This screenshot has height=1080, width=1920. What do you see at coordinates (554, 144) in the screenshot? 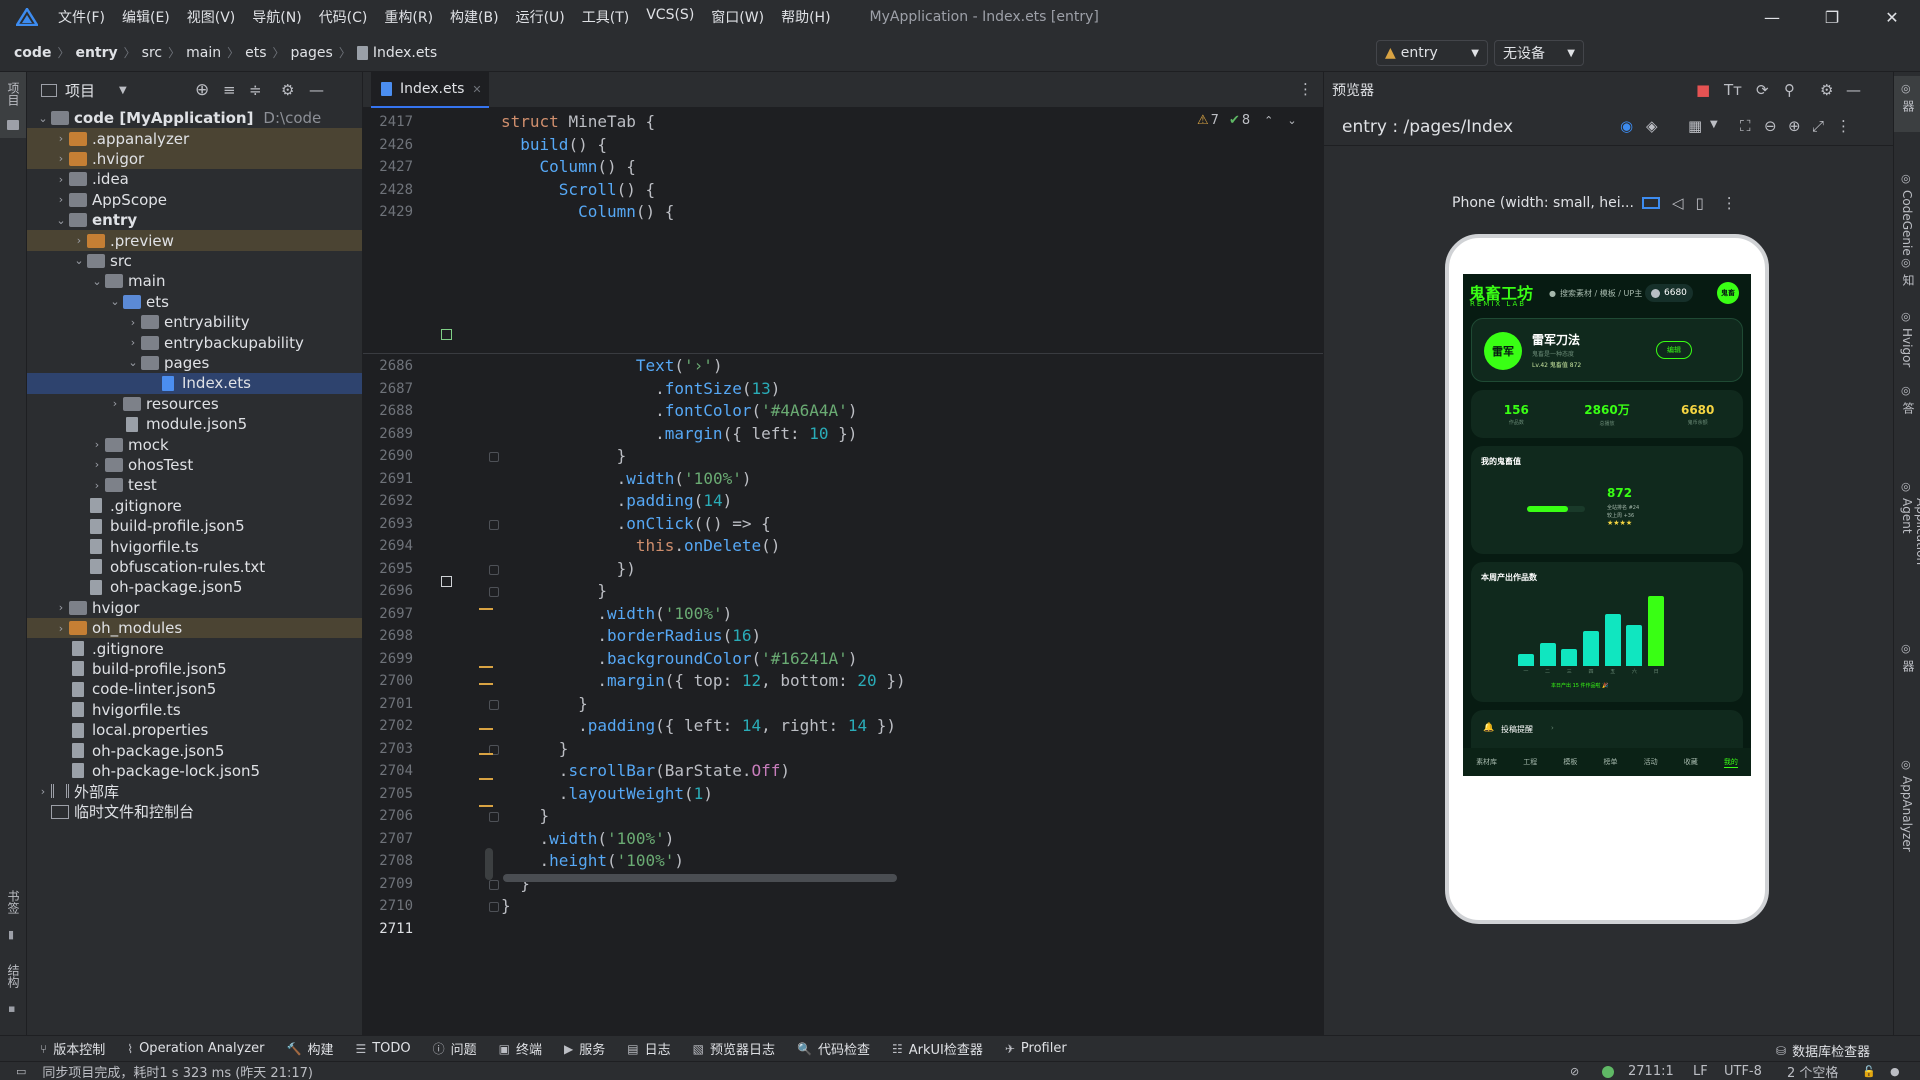
I see `code-line: build() {` at bounding box center [554, 144].